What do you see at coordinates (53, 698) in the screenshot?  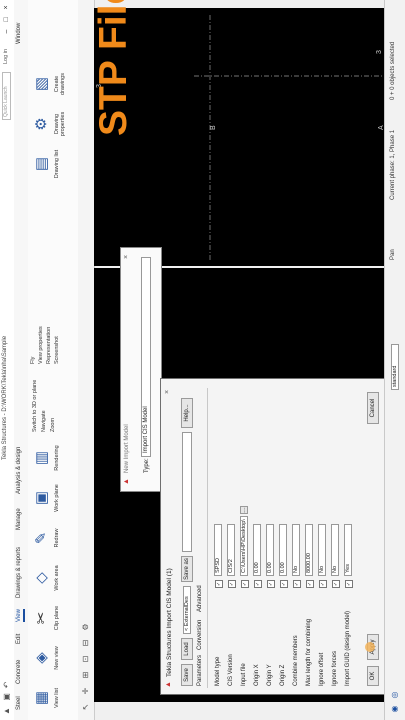 I see `view-list-button: ▦ View list` at bounding box center [53, 698].